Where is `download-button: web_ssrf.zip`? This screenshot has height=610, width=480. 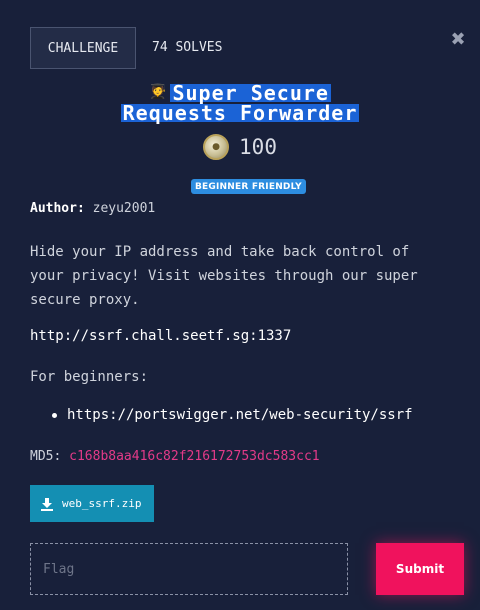
download-button: web_ssrf.zip is located at coordinates (92, 503).